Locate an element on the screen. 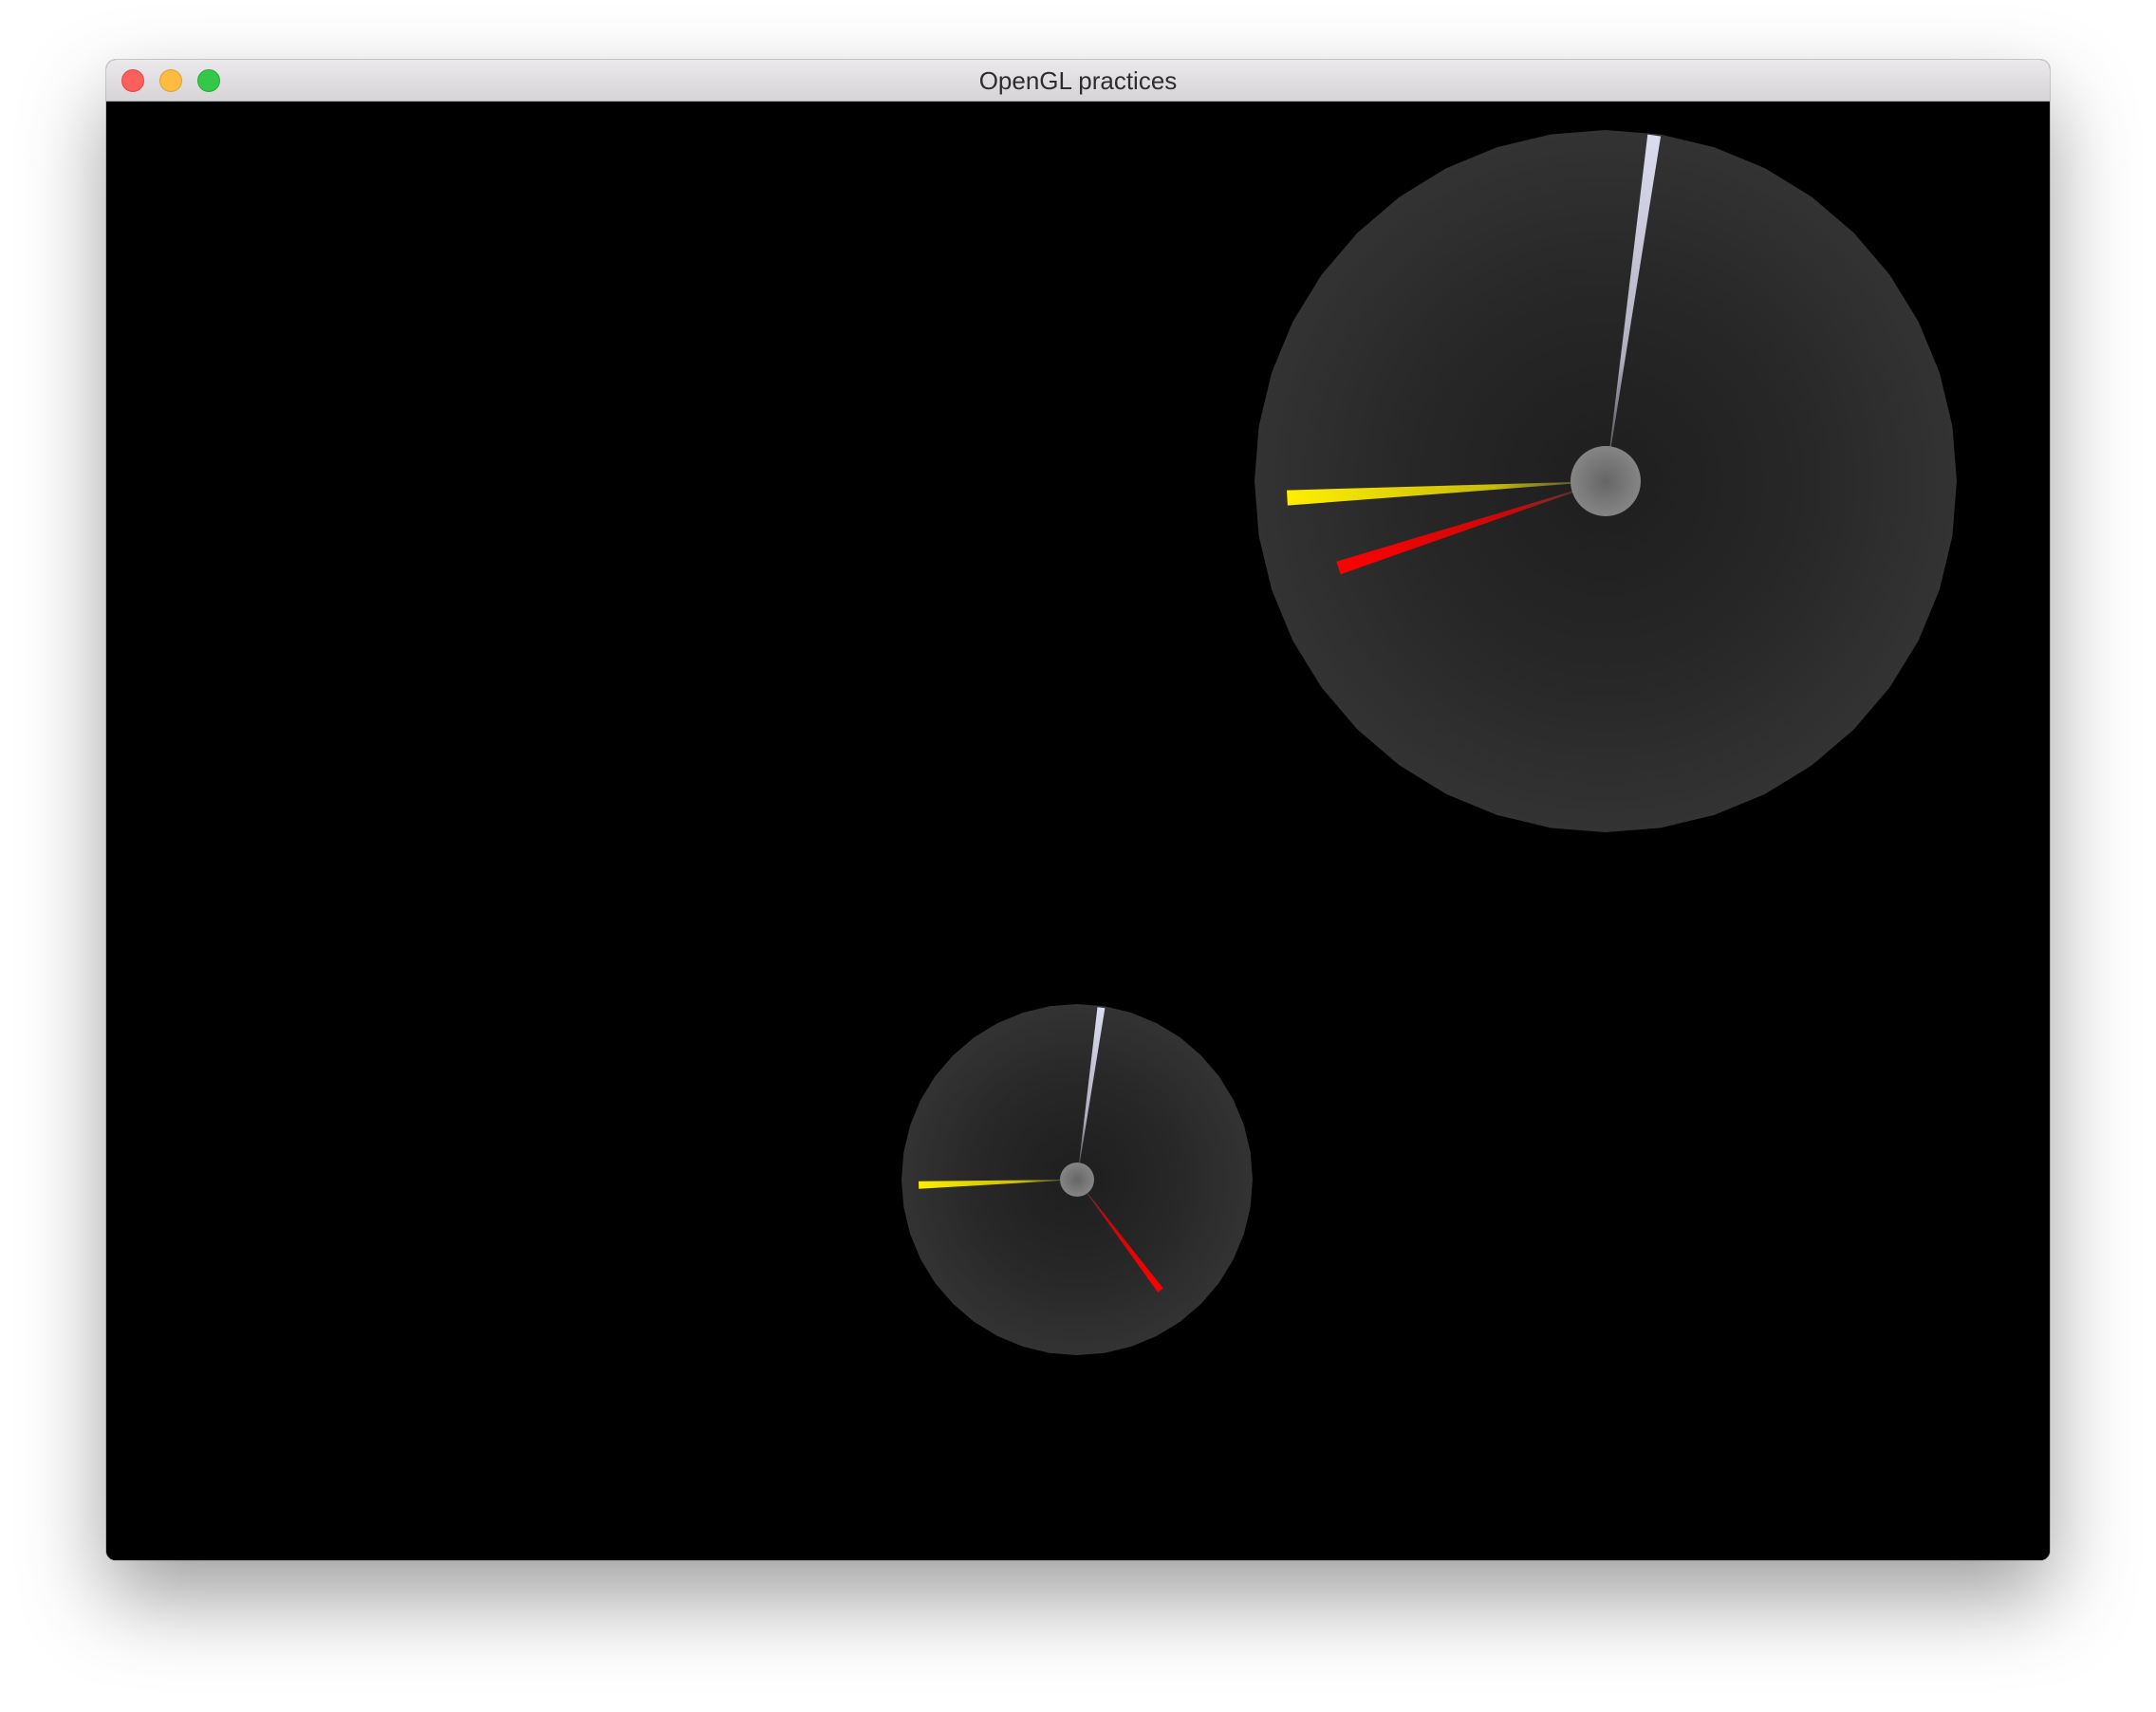  small-clock is located at coordinates (1077, 1179).